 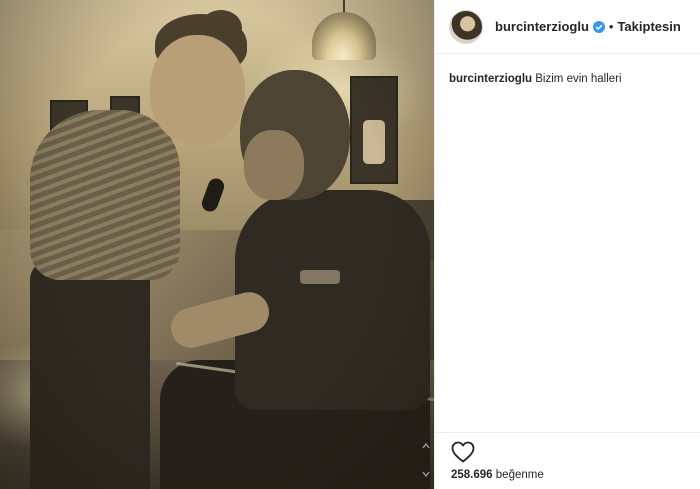 What do you see at coordinates (463, 452) in the screenshot?
I see `heart-icon` at bounding box center [463, 452].